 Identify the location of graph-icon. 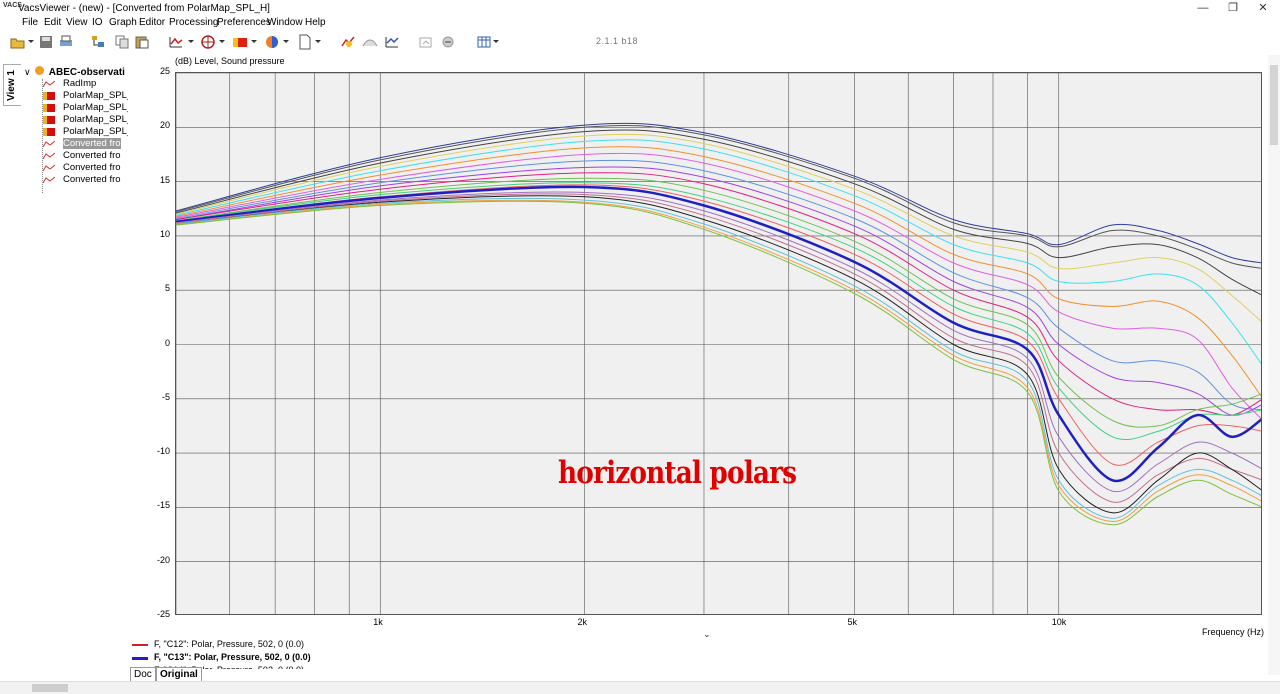
(392, 42).